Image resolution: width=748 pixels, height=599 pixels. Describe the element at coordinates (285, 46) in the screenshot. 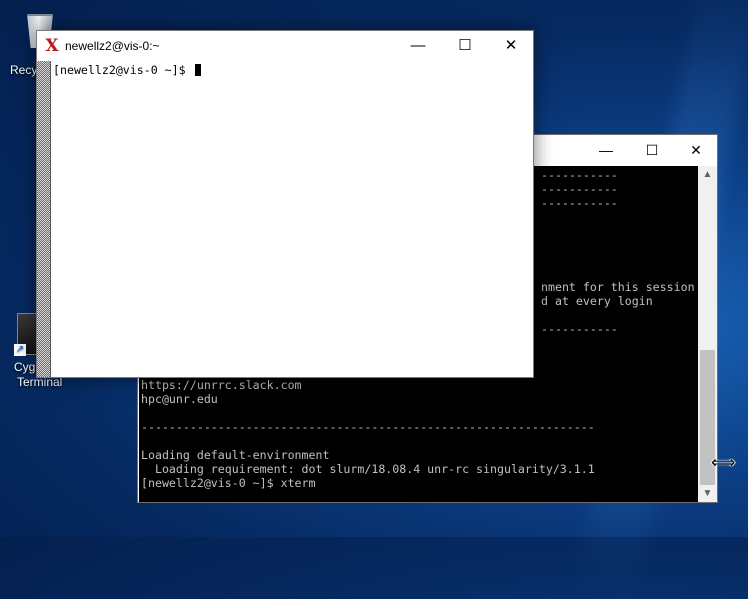

I see `xterm-title-bar: X newellz2@vis-0:~ — ☐ ✕` at that location.